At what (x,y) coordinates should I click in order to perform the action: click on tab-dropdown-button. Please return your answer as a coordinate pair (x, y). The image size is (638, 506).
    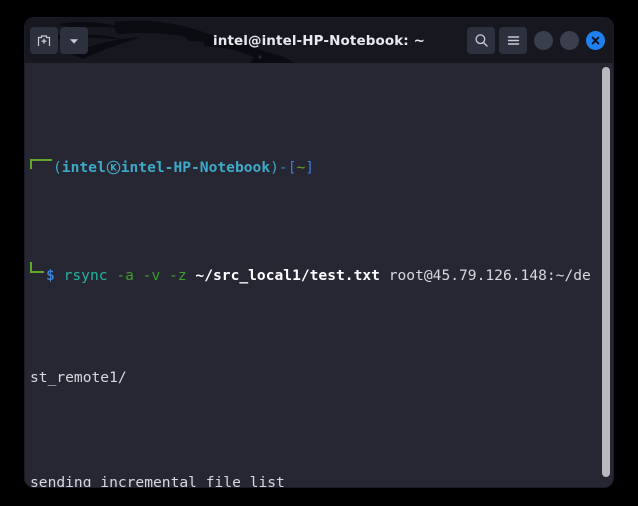
    Looking at the image, I should click on (74, 40).